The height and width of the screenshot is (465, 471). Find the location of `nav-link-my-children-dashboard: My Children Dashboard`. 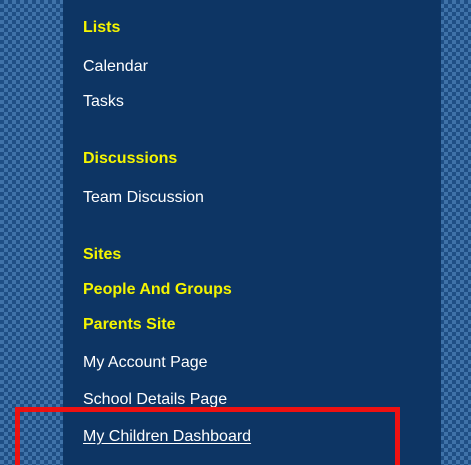

nav-link-my-children-dashboard: My Children Dashboard is located at coordinates (167, 437).